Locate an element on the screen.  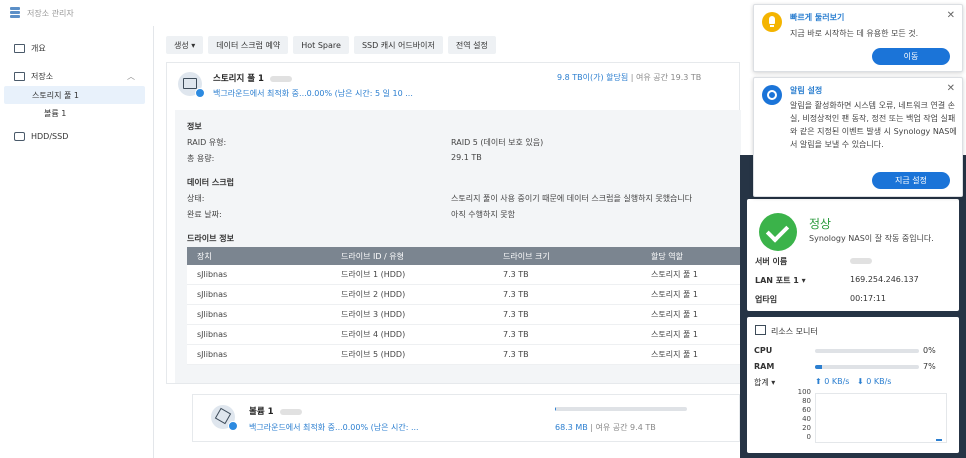
sidebar-item-label: 스토리지 풀 1 is located at coordinates (55, 95).